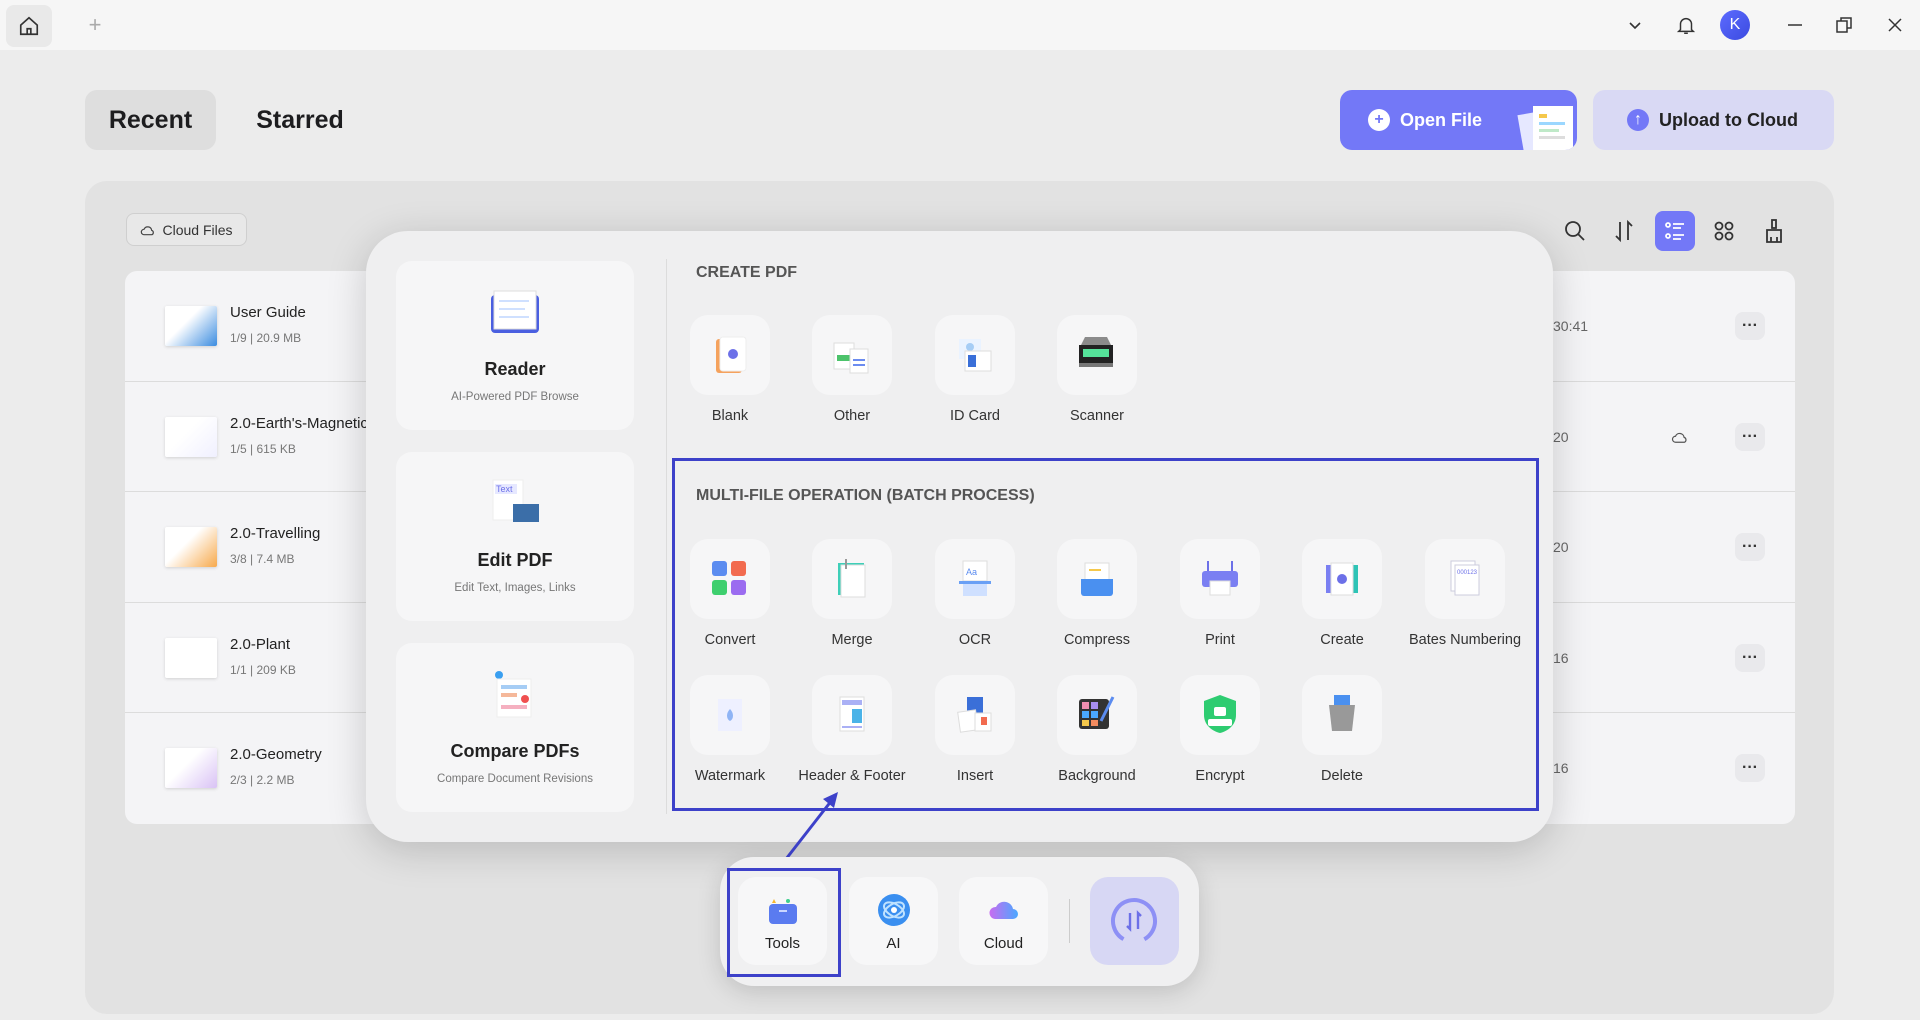 Image resolution: width=1920 pixels, height=1020 pixels. What do you see at coordinates (515, 500) in the screenshot?
I see `edit-text-icon: Text` at bounding box center [515, 500].